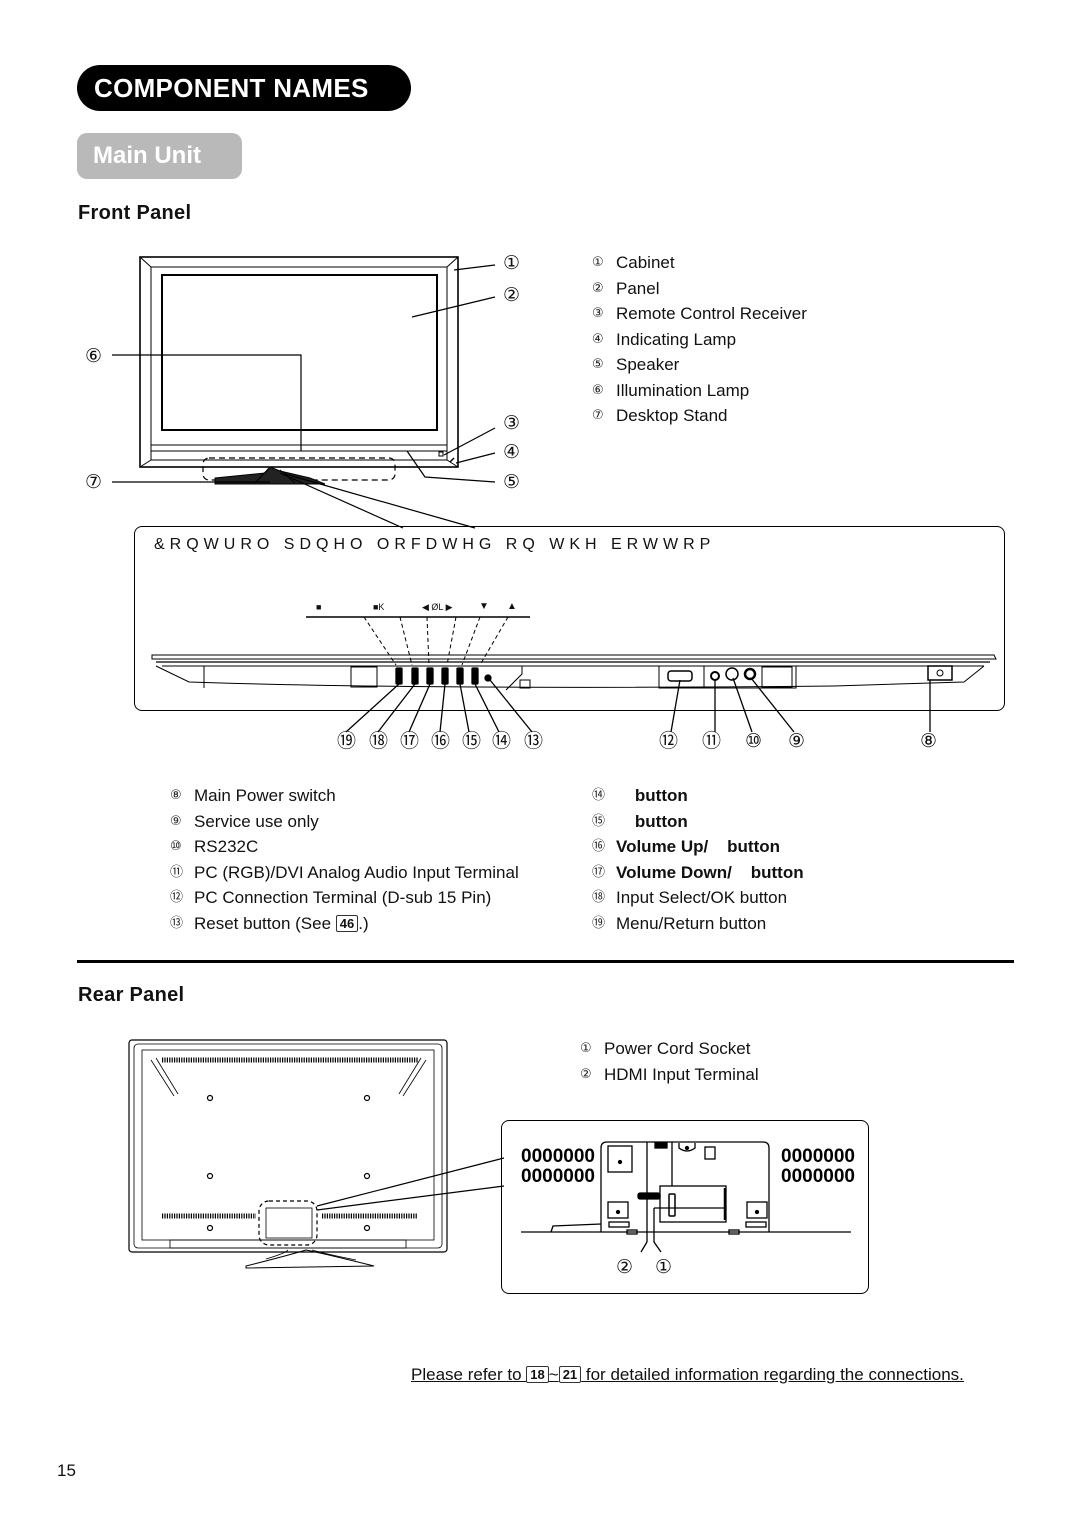 Image resolution: width=1080 pixels, height=1527 pixels. Describe the element at coordinates (344, 822) in the screenshot. I see `legend-item: ⑨ Service use only` at that location.